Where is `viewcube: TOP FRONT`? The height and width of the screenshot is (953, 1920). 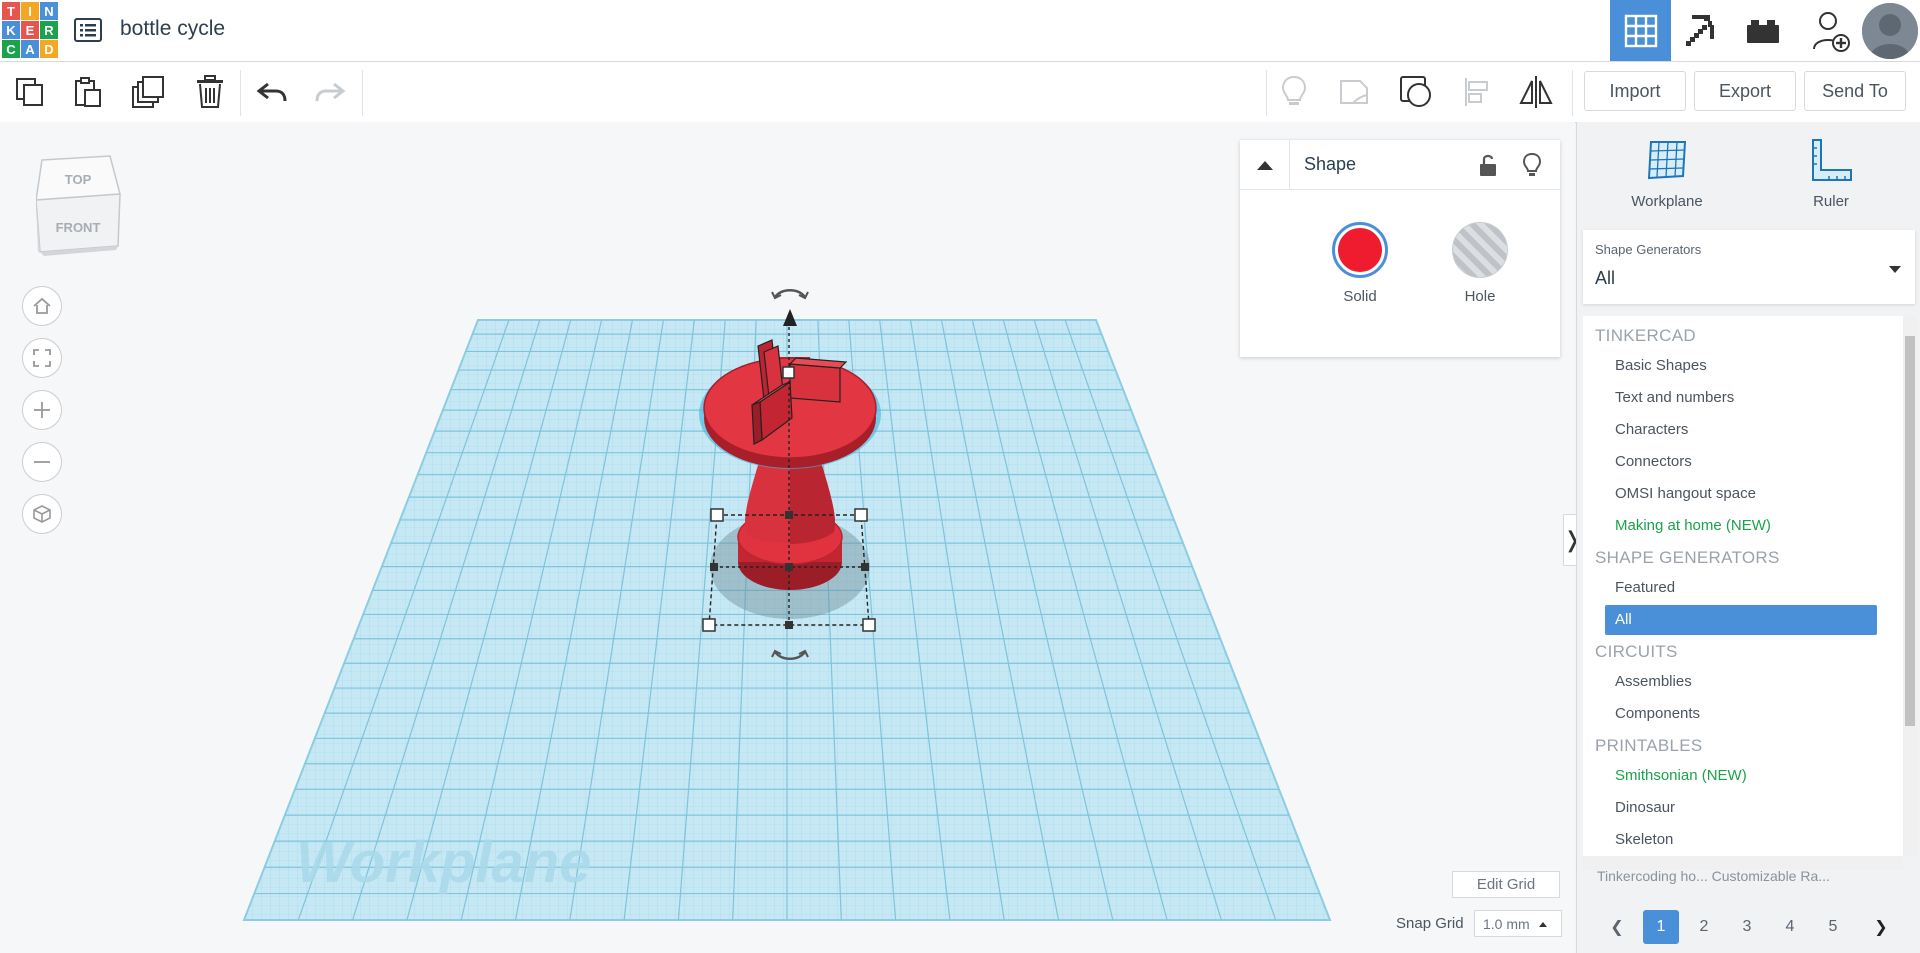 viewcube: TOP FRONT is located at coordinates (79, 207).